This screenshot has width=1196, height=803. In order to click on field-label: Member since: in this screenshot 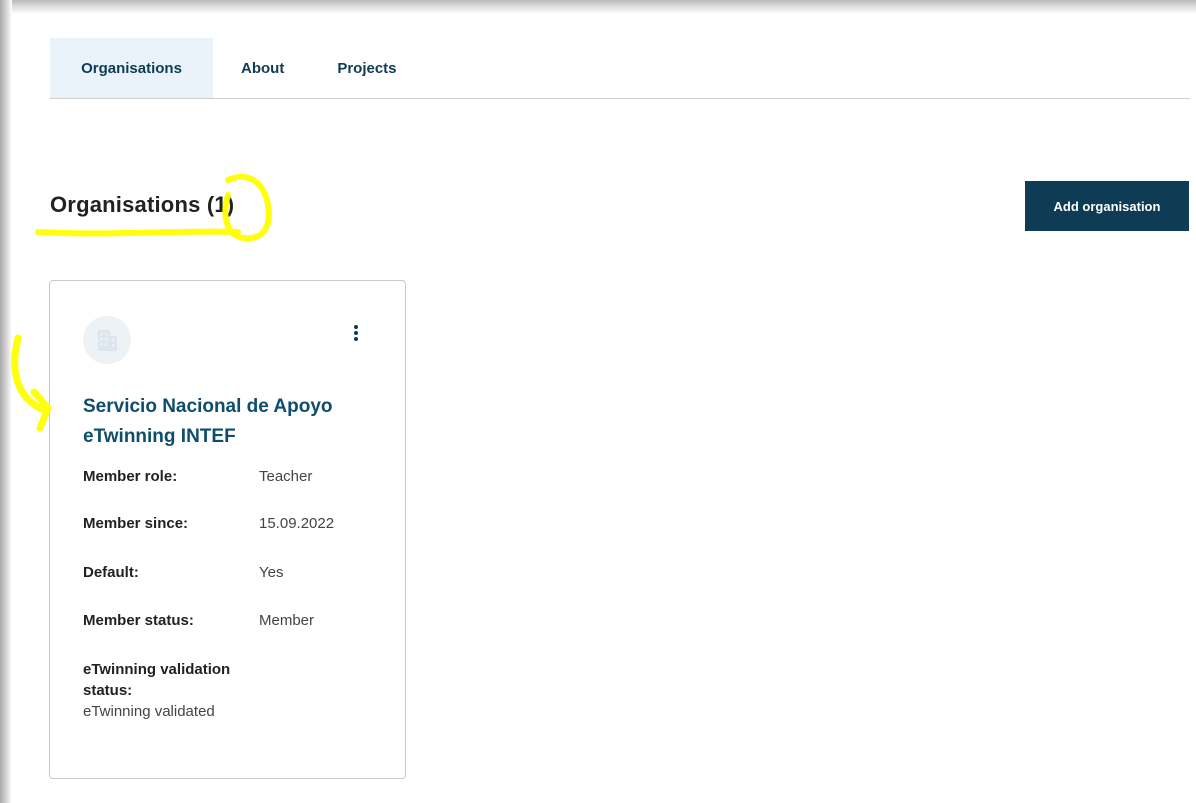, I will do `click(136, 523)`.